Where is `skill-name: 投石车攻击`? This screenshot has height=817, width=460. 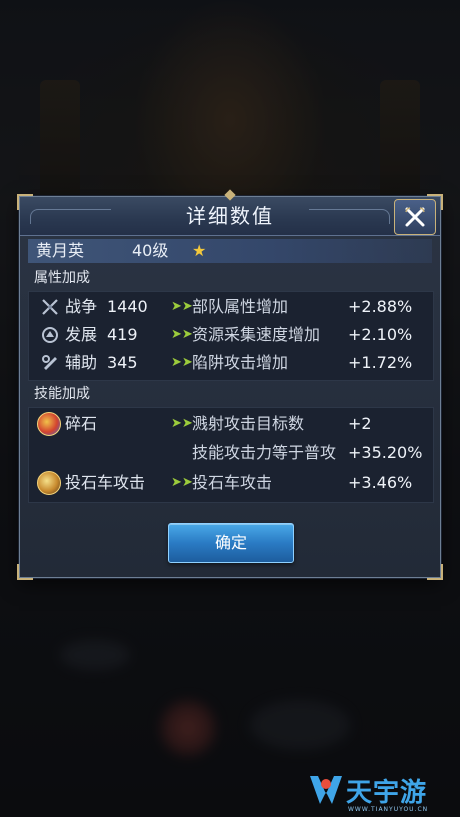 skill-name: 投石车攻击 is located at coordinates (105, 482).